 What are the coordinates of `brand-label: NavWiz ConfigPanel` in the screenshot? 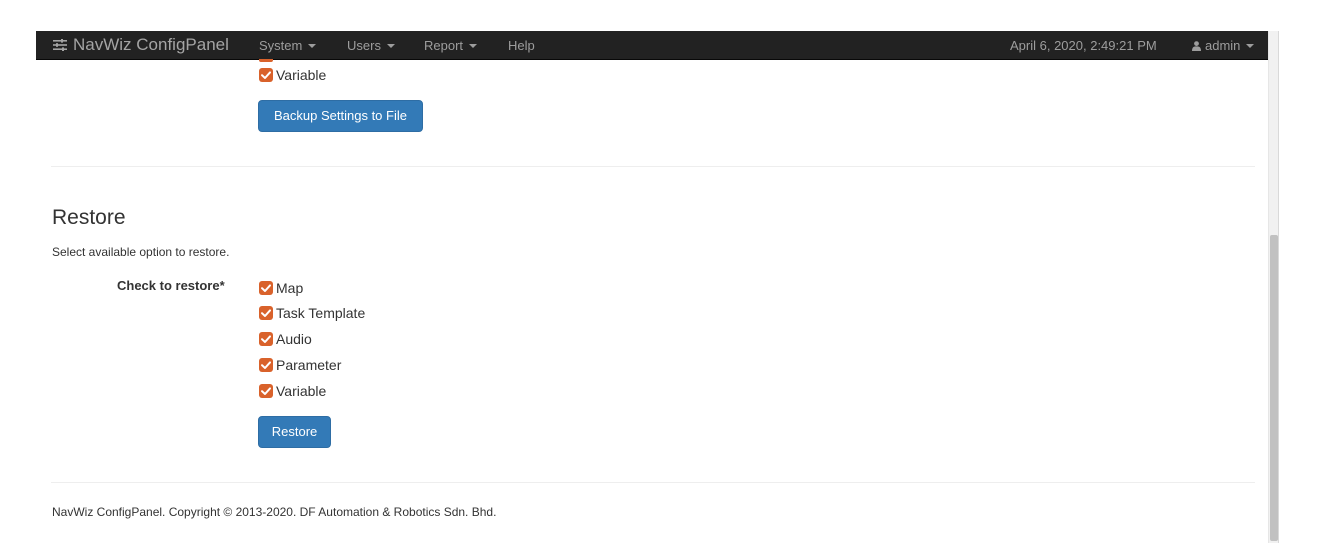 It's located at (151, 44).